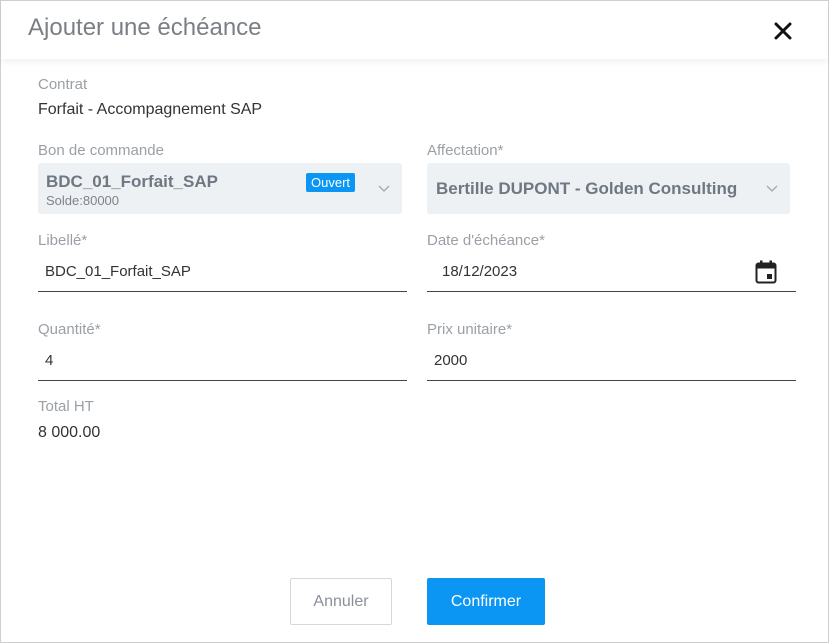  Describe the element at coordinates (83, 200) in the screenshot. I see `purchase-order-balance: Solde:80000` at that location.